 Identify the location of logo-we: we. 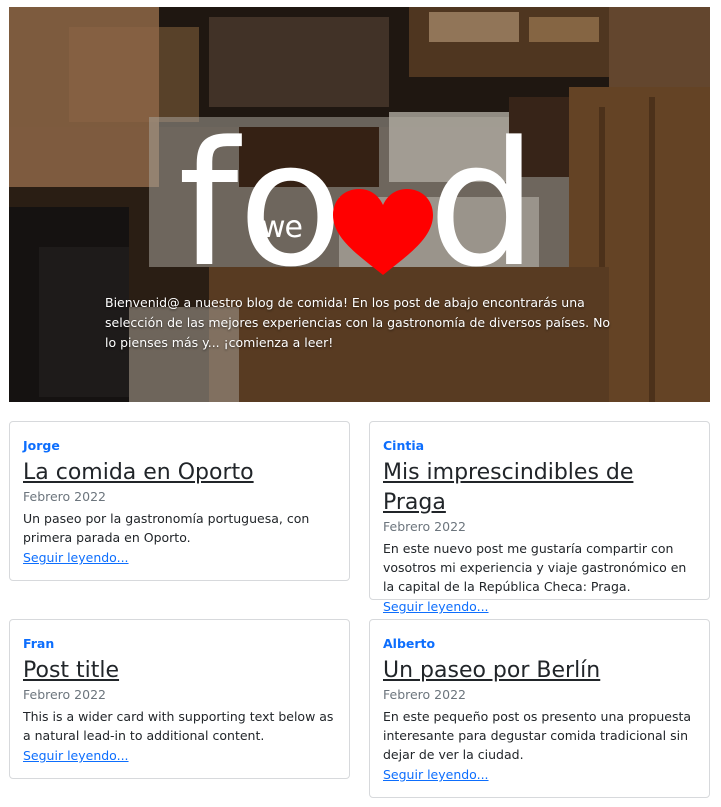
(282, 227).